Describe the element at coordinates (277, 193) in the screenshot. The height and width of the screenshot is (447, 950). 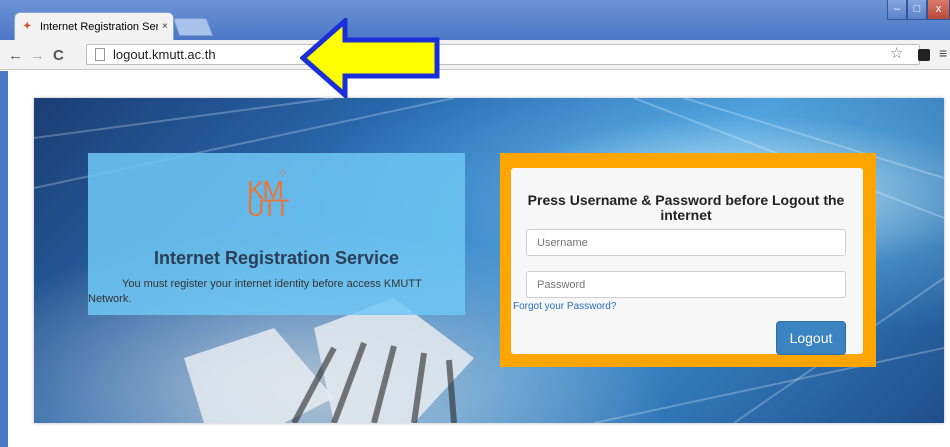
I see `kmutt-logo: ⁘ KM UTT` at that location.